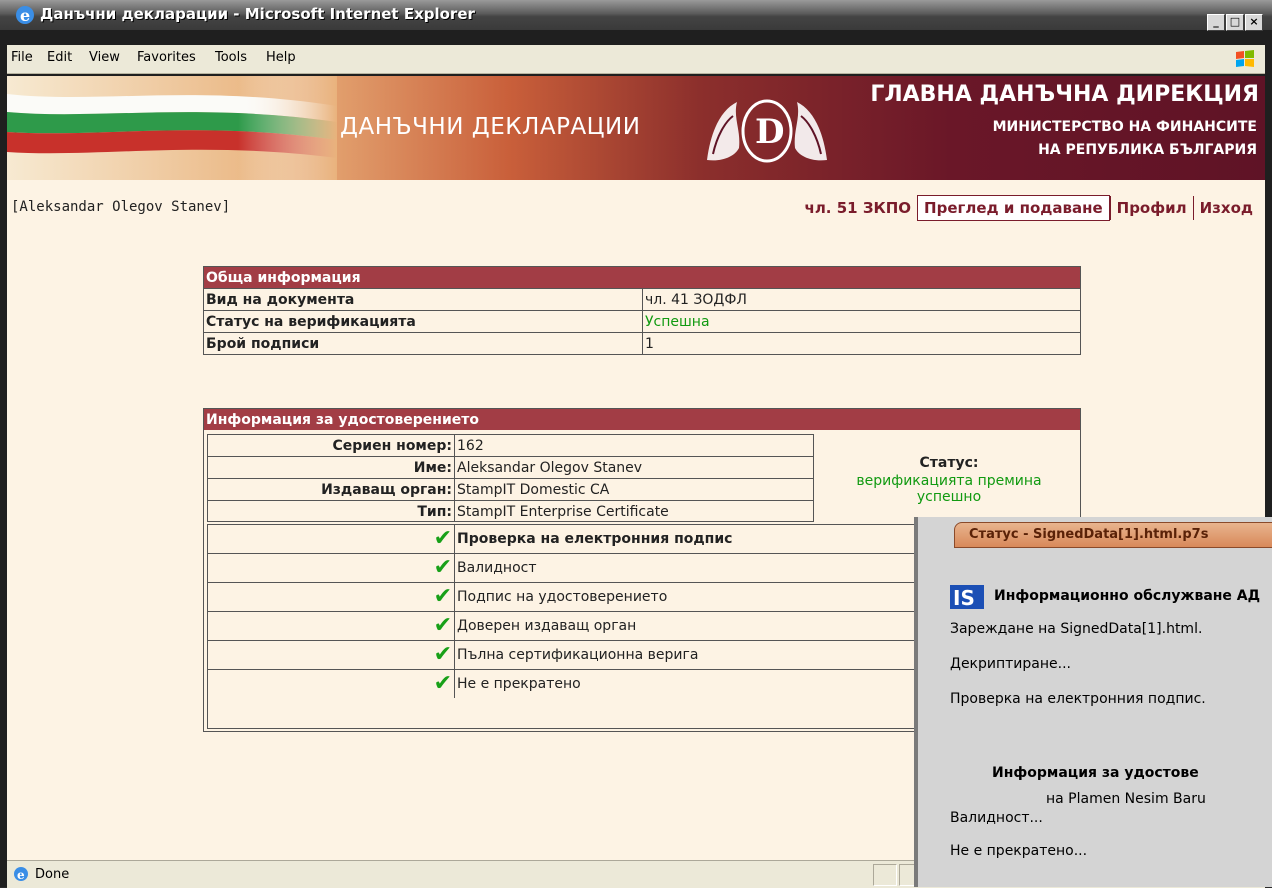 Image resolution: width=1272 pixels, height=888 pixels. Describe the element at coordinates (1089, 534) in the screenshot. I see `dialog-title: Статус - SignedData[1].html.p7s` at that location.